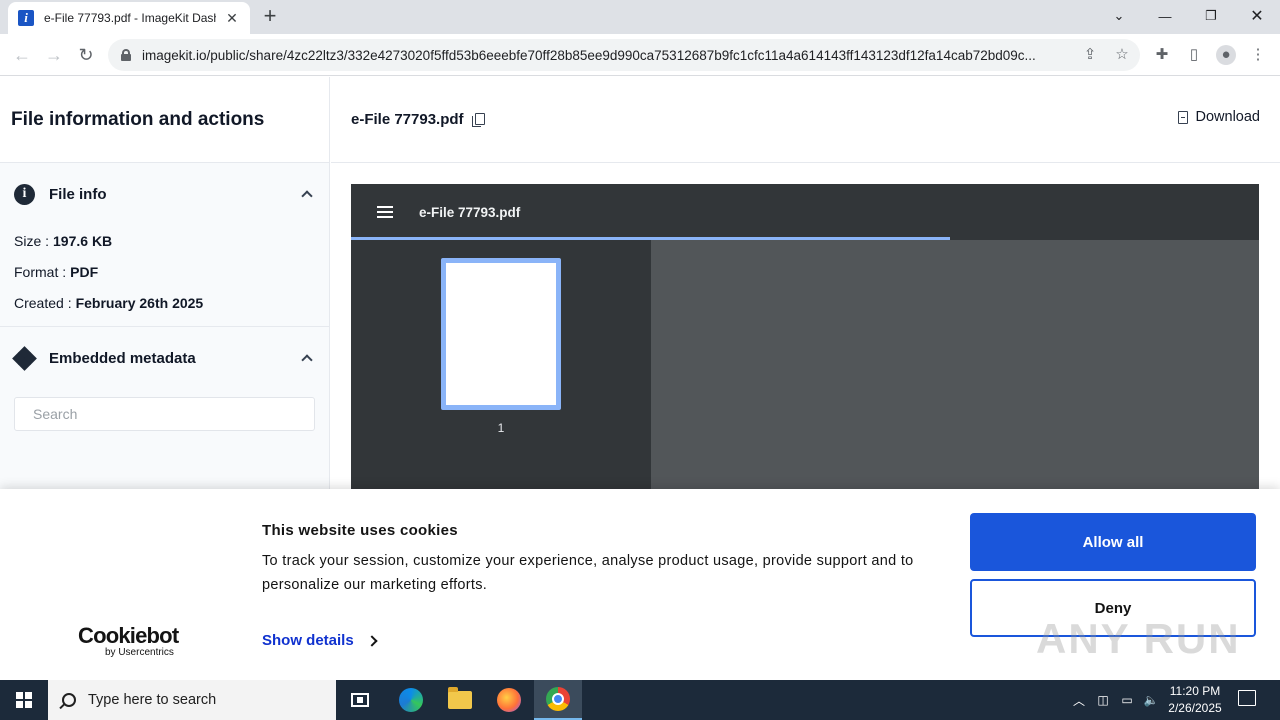 The width and height of the screenshot is (1280, 720). What do you see at coordinates (1195, 708) in the screenshot?
I see `clock-date: 2/26/2025` at bounding box center [1195, 708].